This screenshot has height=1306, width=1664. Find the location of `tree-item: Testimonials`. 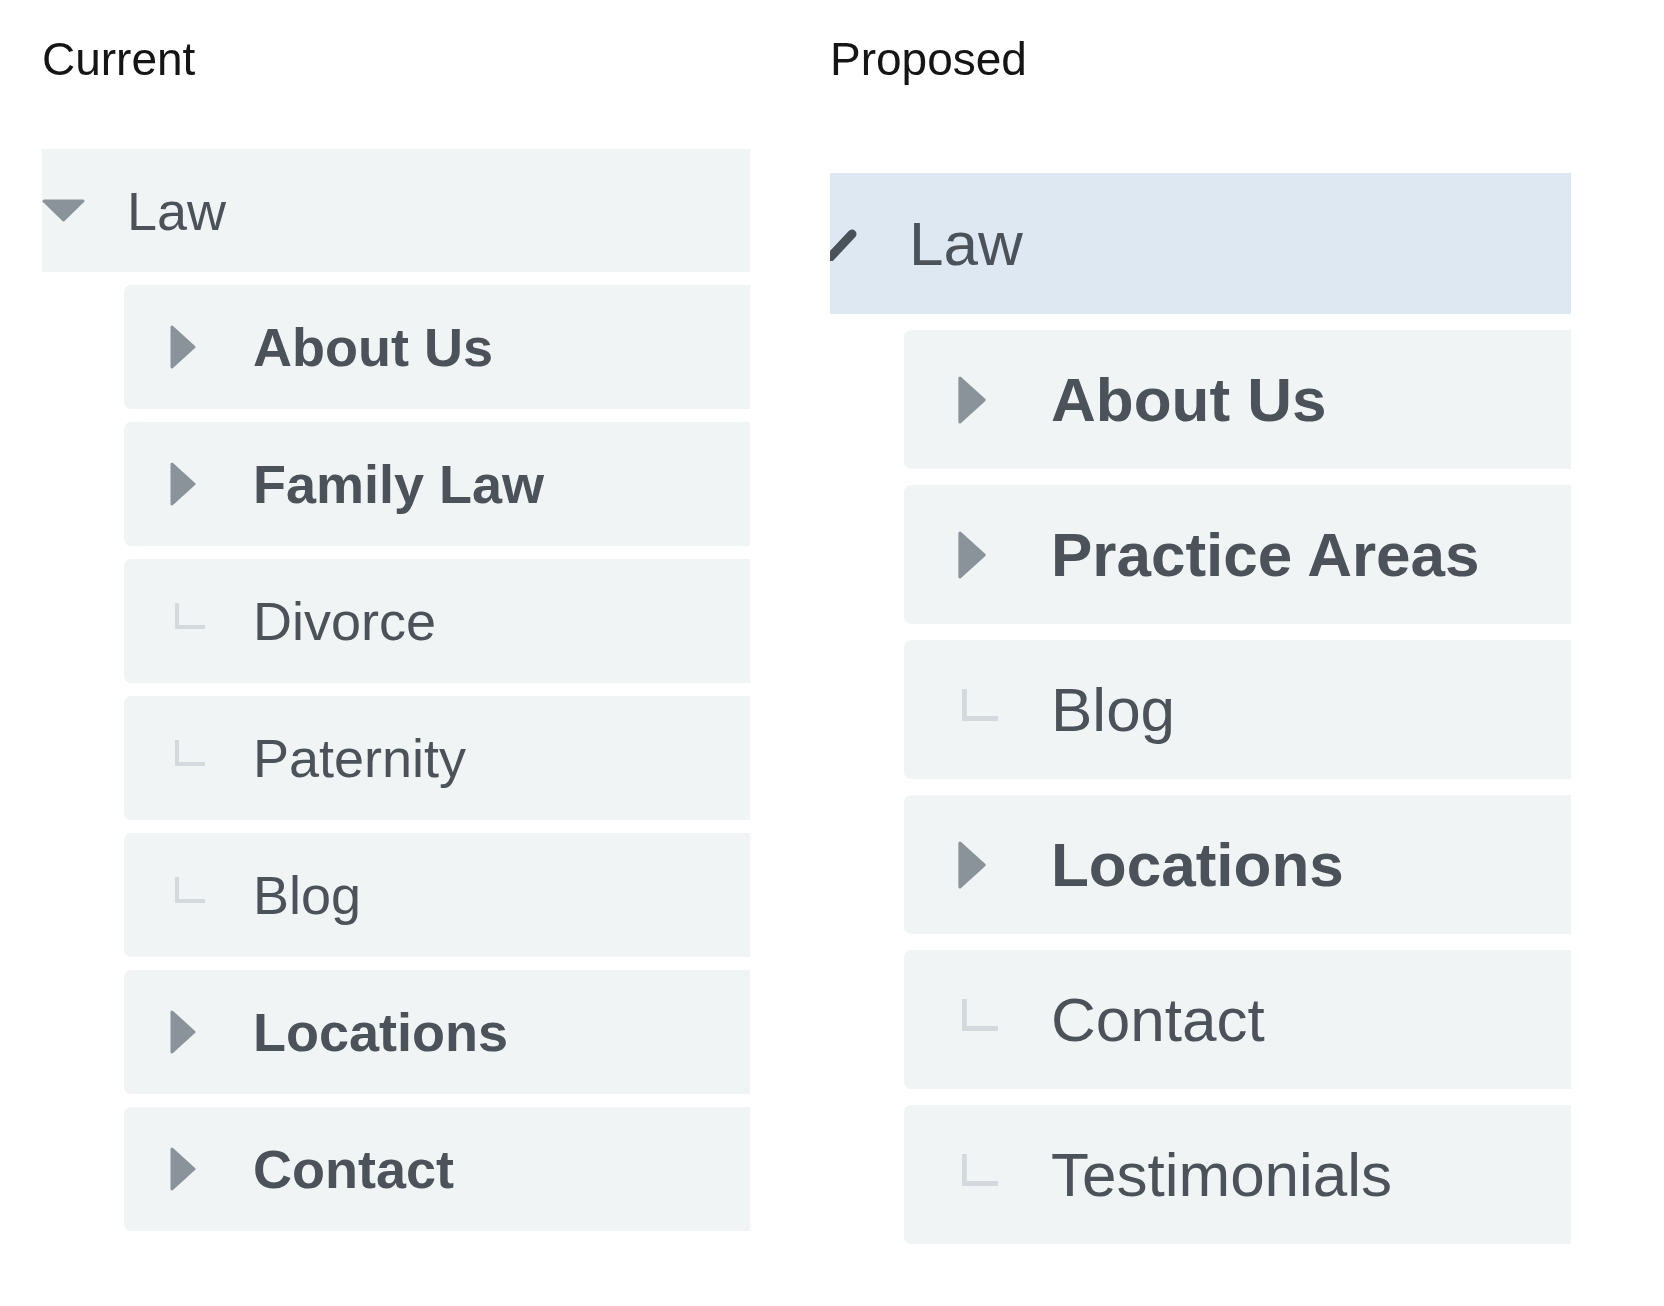

tree-item: Testimonials is located at coordinates (1237, 1174).